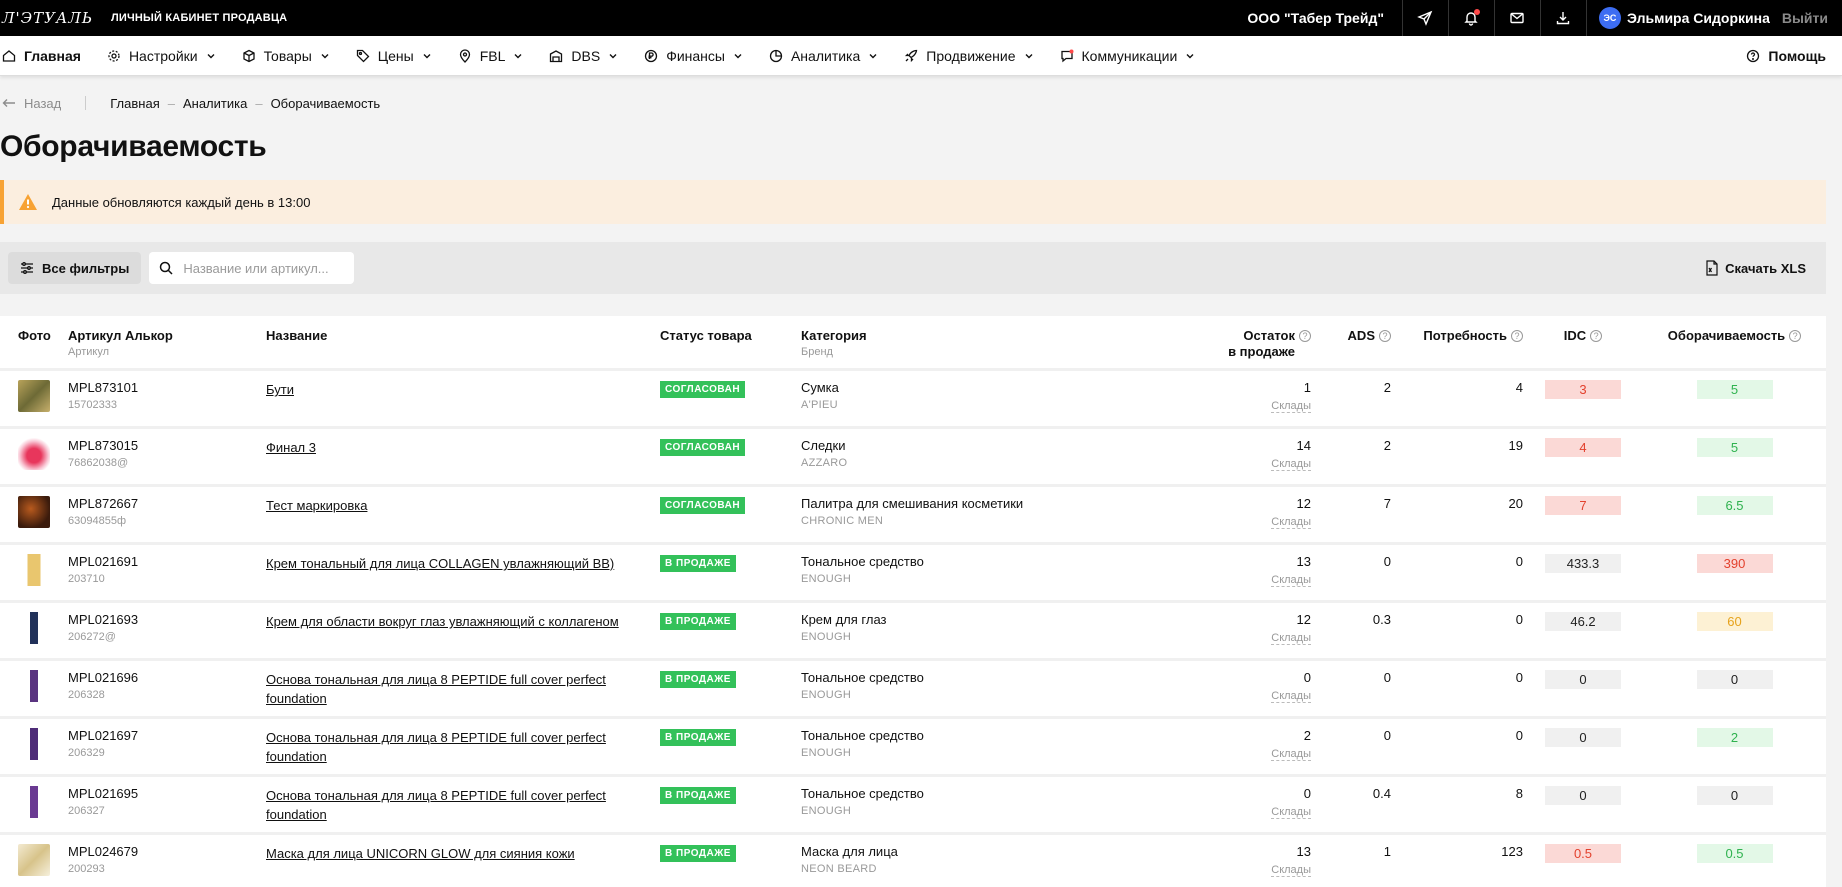 This screenshot has height=887, width=1842. What do you see at coordinates (1812, 18) in the screenshot?
I see `logout-button: Выйти` at bounding box center [1812, 18].